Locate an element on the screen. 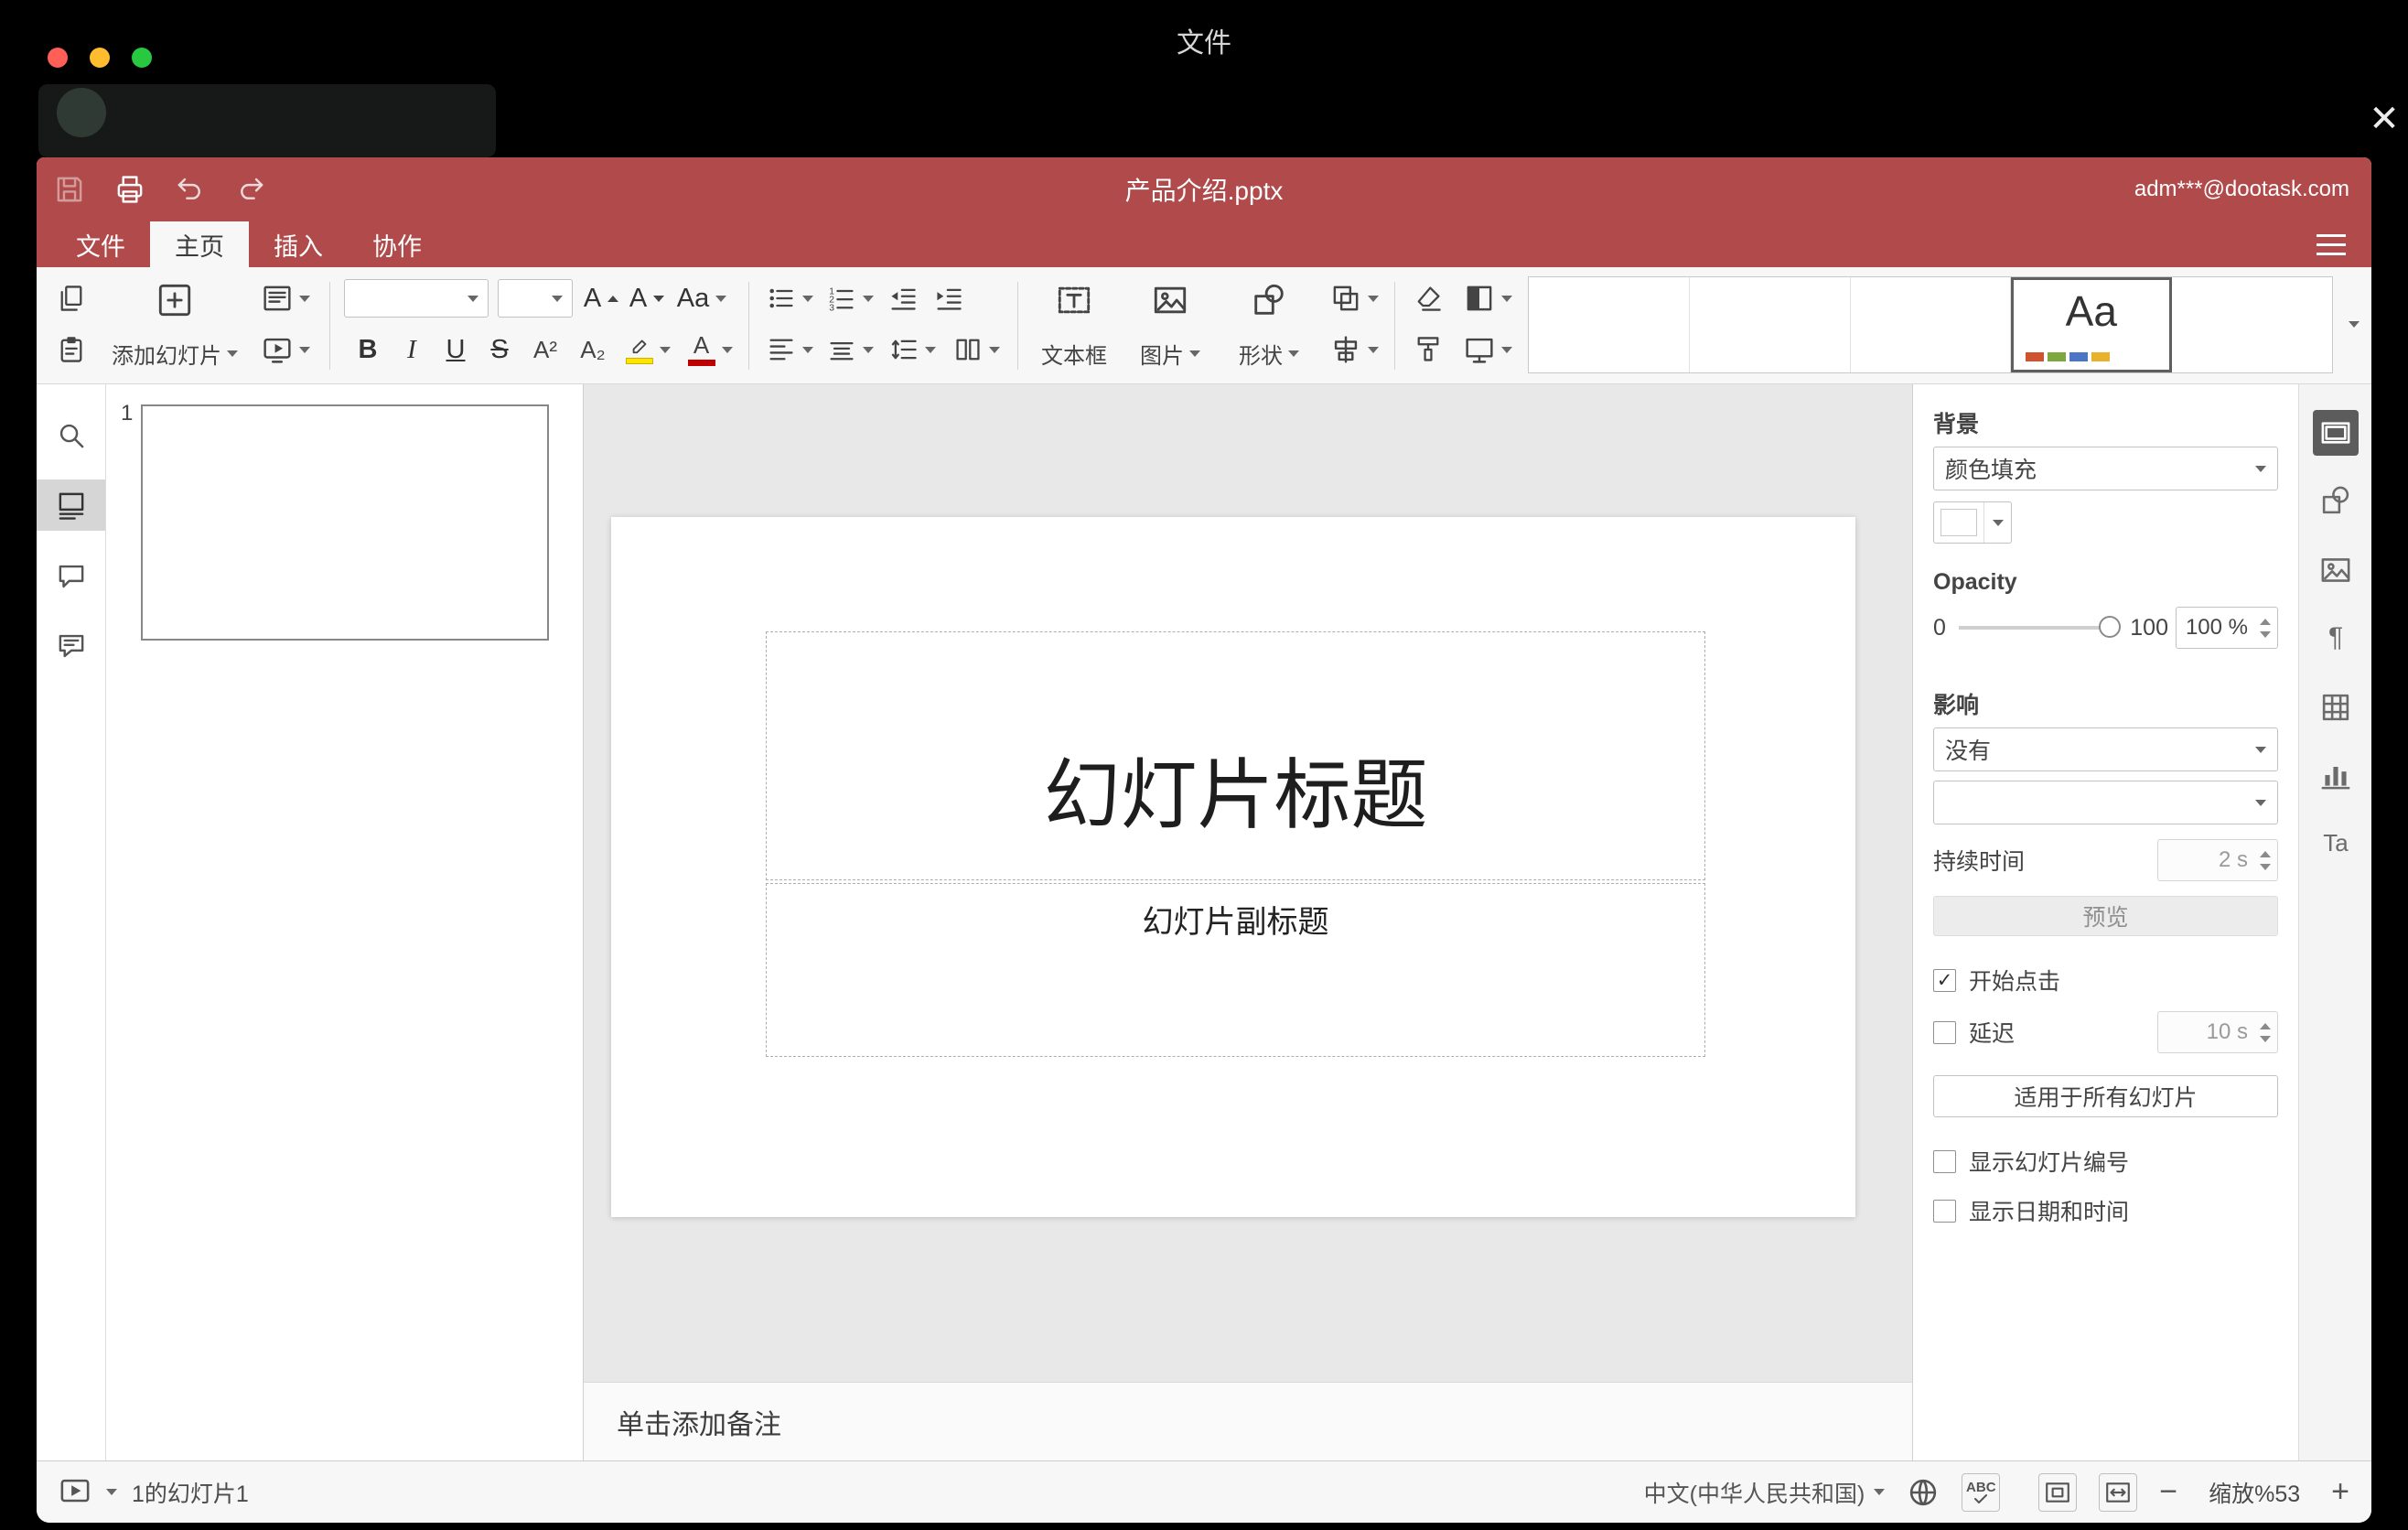  chart-settings-tab is located at coordinates (2336, 775).